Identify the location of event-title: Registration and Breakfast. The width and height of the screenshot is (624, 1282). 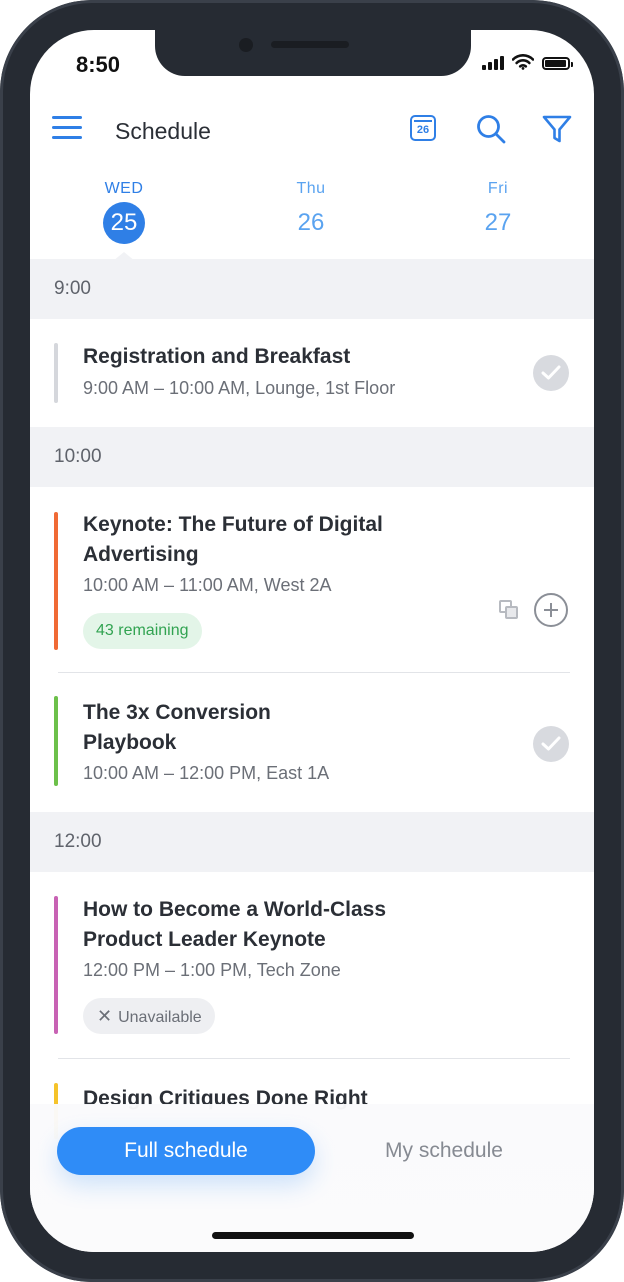
(217, 356).